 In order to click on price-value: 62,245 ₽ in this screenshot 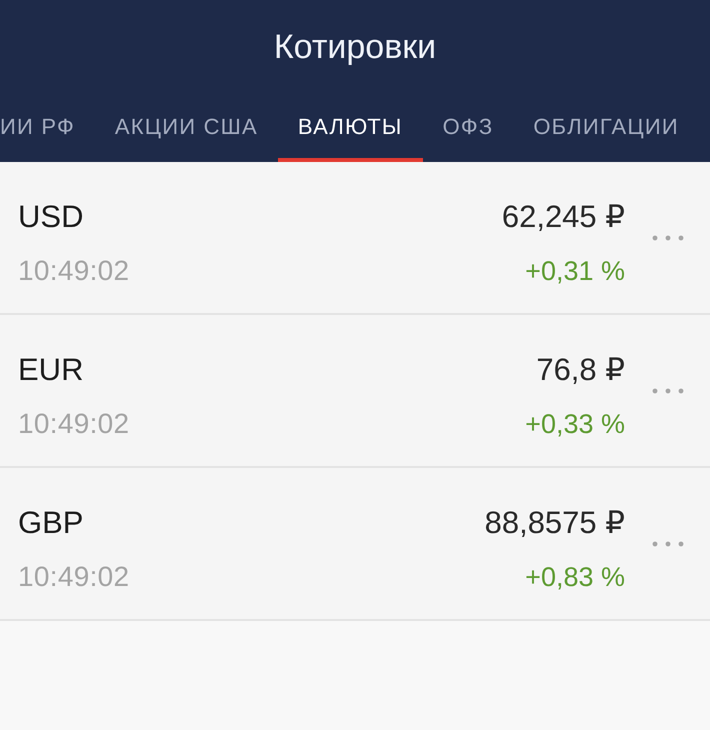, I will do `click(563, 217)`.